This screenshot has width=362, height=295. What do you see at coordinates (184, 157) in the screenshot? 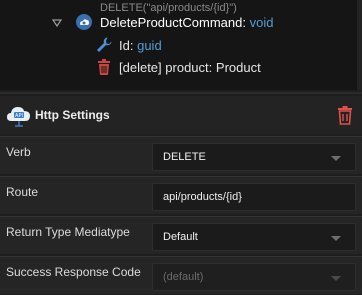
I see `verb-value: DELETE` at bounding box center [184, 157].